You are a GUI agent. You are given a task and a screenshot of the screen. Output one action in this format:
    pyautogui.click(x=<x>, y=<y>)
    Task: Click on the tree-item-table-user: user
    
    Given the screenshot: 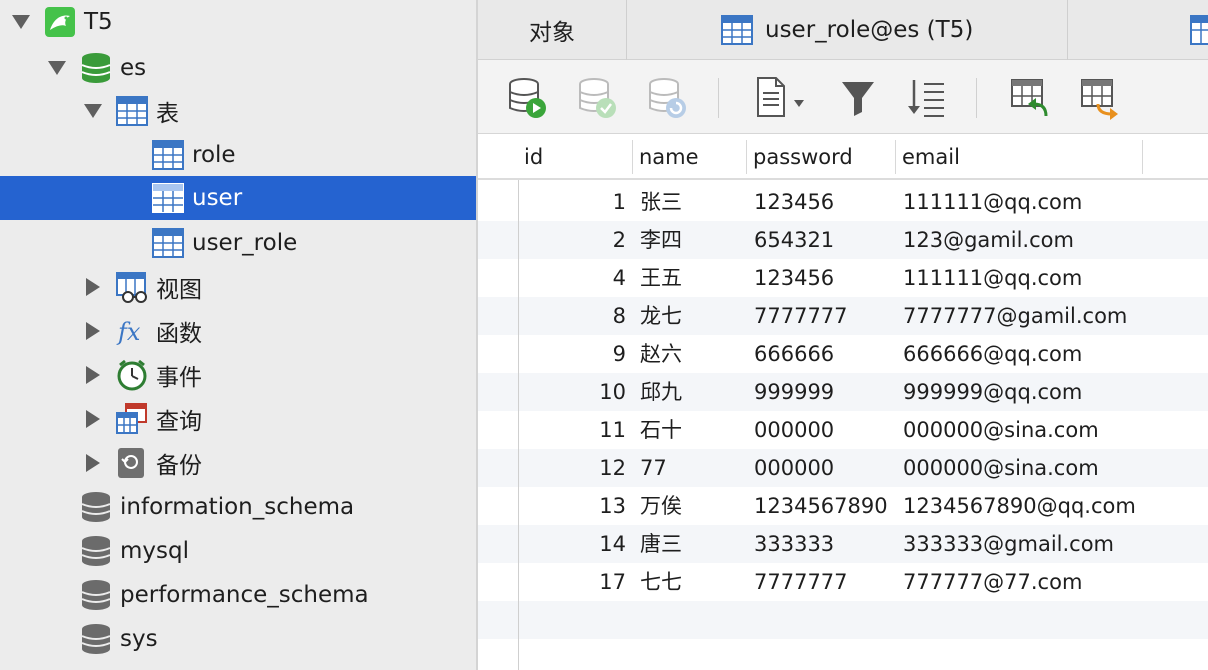 What is the action you would take?
    pyautogui.click(x=238, y=198)
    